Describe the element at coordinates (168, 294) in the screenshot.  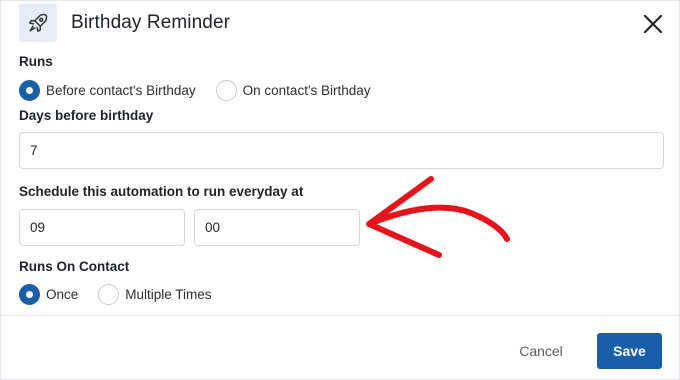
I see `radio-label: Multiple Times` at that location.